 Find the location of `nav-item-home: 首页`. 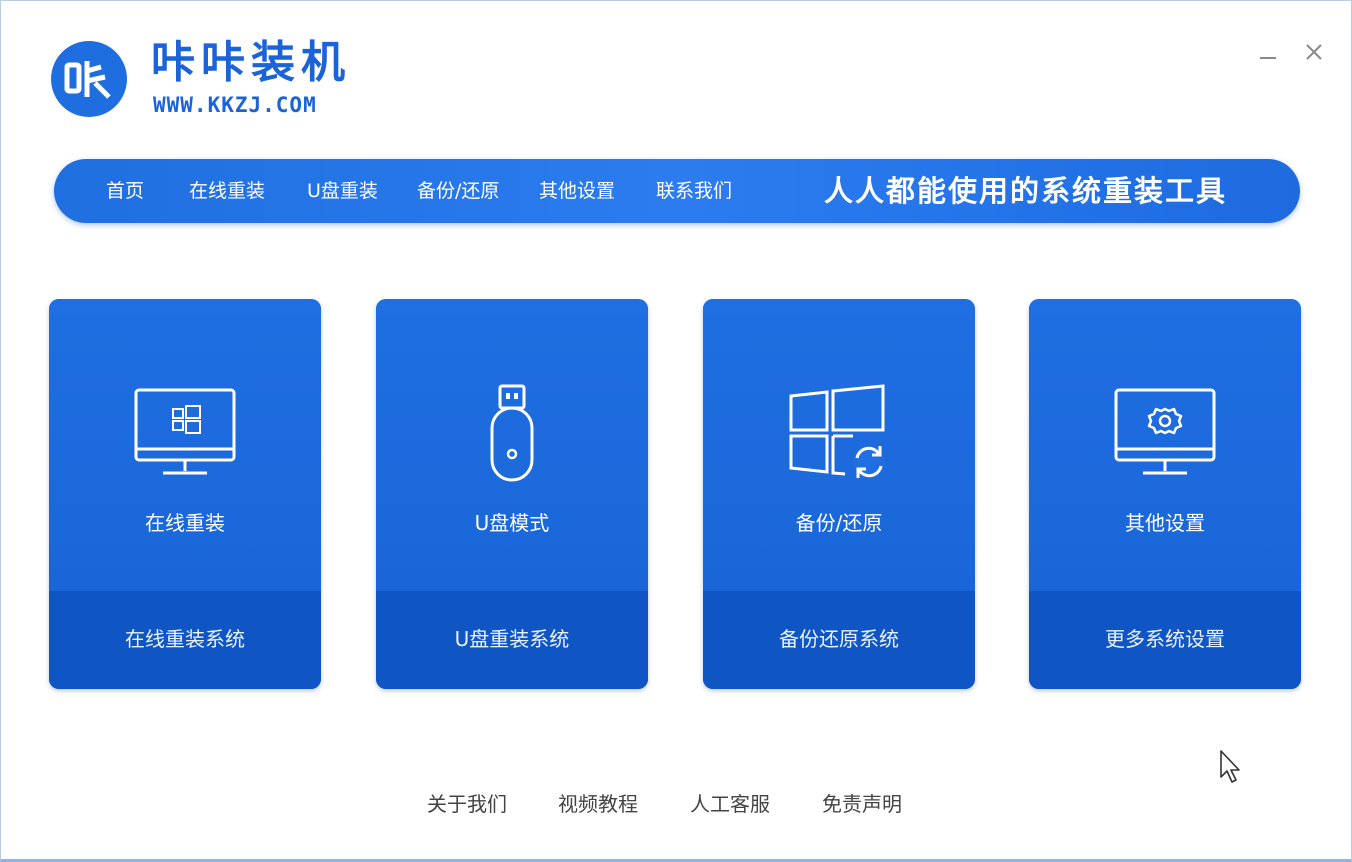

nav-item-home: 首页 is located at coordinates (125, 191).